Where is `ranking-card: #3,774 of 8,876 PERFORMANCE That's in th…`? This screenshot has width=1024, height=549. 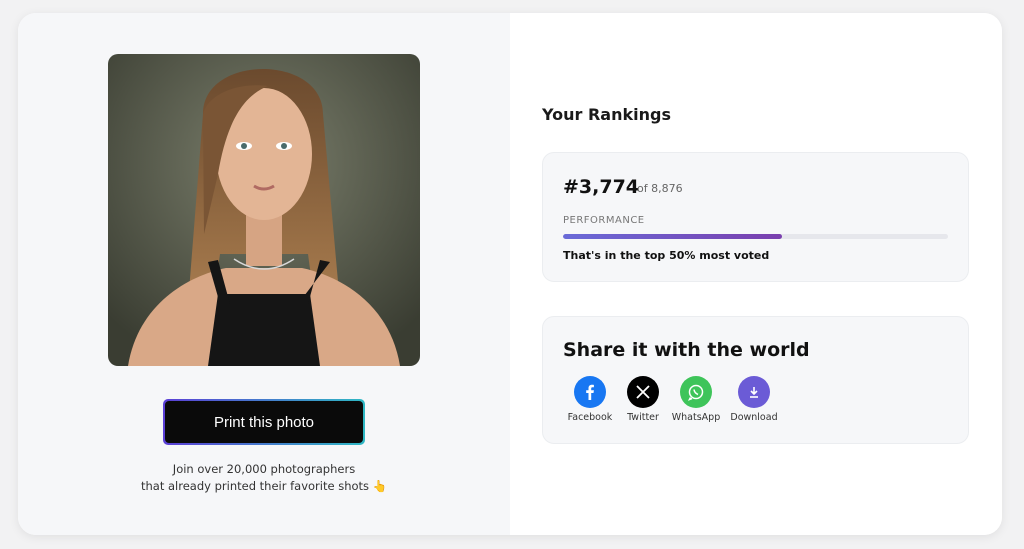
ranking-card: #3,774 of 8,876 PERFORMANCE That's in th… is located at coordinates (755, 217).